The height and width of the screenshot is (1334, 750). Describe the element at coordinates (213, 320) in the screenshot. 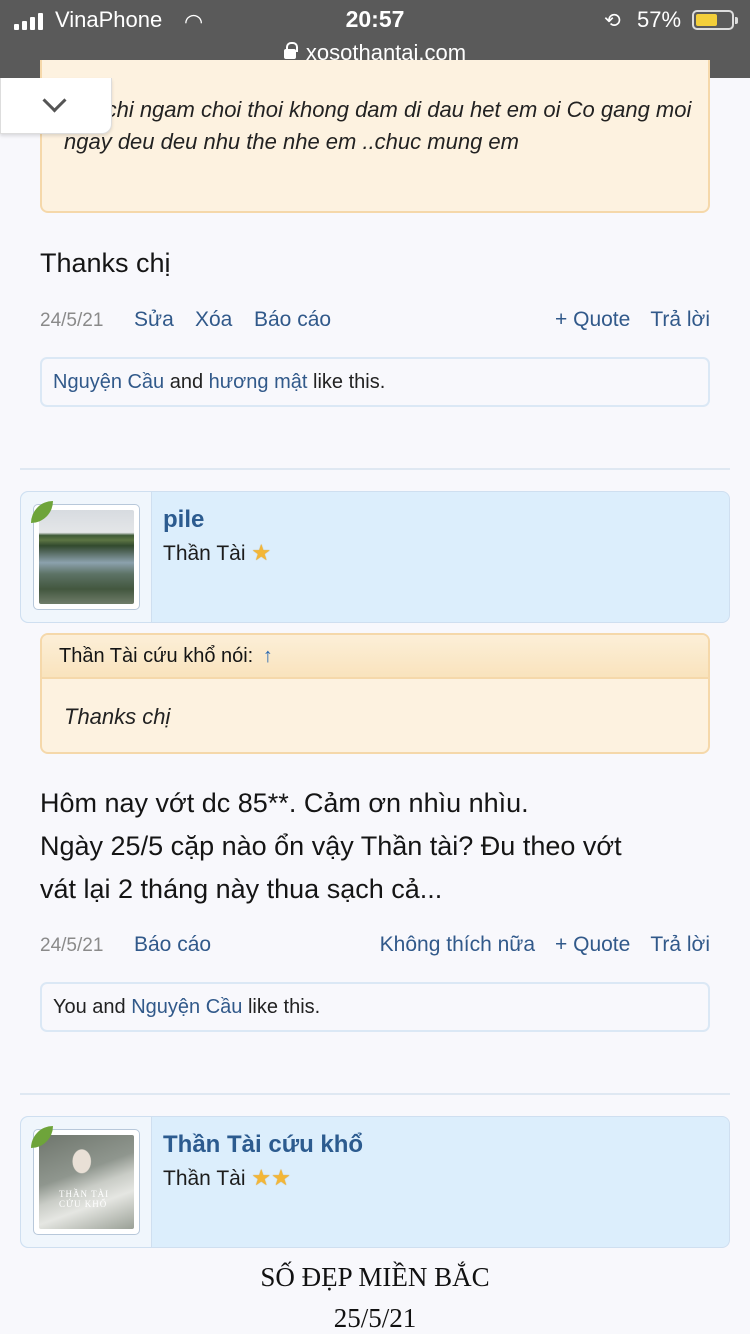

I see `delete-link: Xóa` at that location.